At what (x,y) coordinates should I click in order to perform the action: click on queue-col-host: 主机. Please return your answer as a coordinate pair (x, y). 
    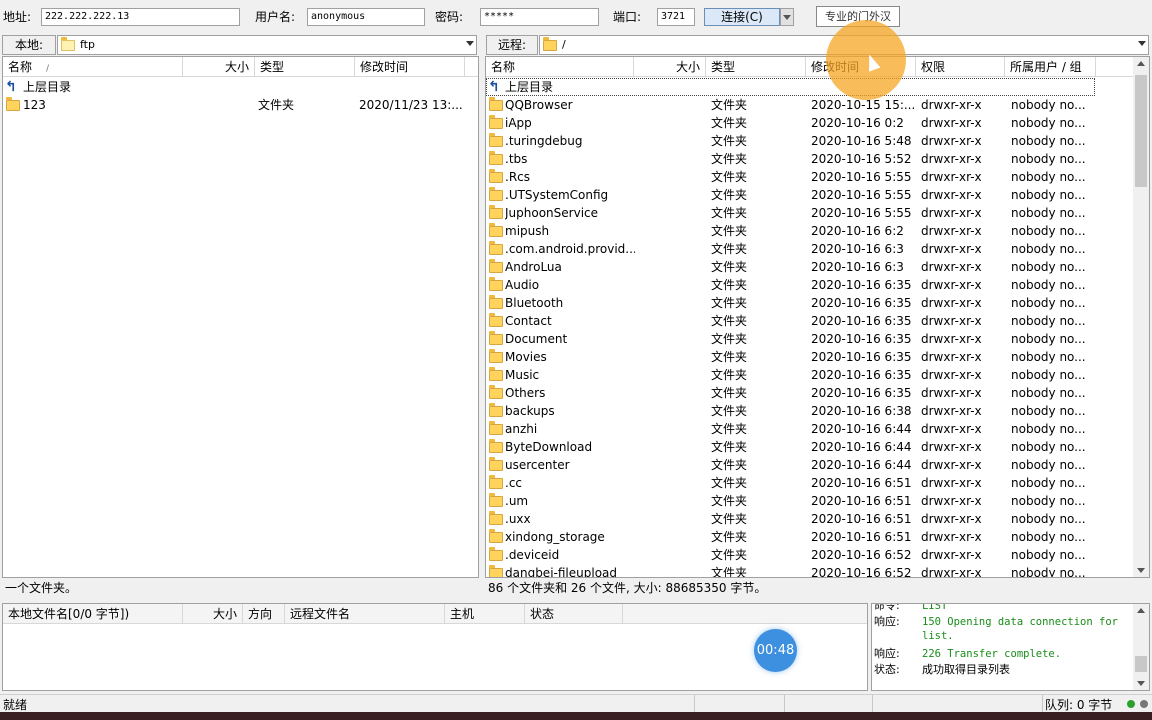
    Looking at the image, I should click on (485, 614).